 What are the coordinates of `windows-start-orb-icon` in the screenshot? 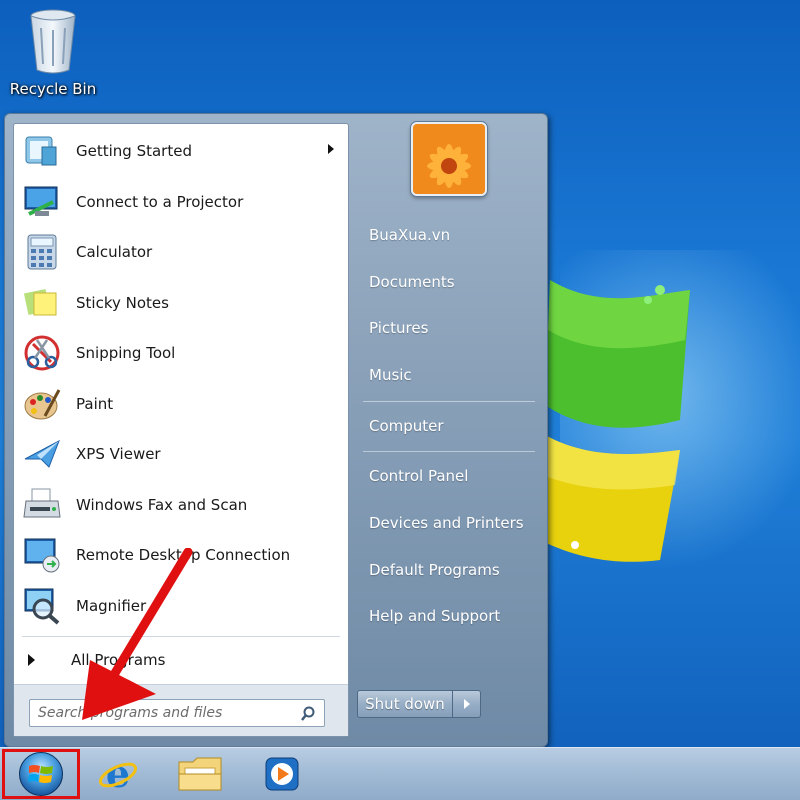 It's located at (41, 774).